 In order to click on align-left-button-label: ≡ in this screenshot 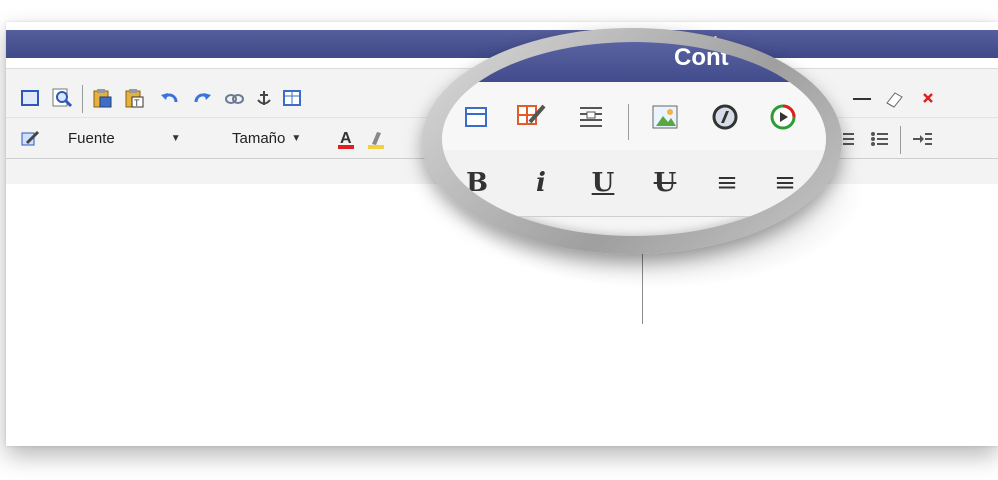, I will do `click(727, 183)`.